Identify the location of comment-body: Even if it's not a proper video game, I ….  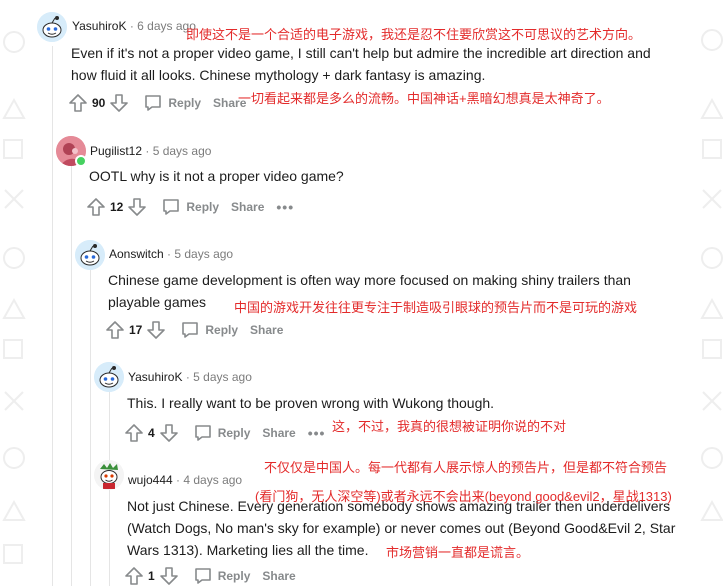
(361, 64).